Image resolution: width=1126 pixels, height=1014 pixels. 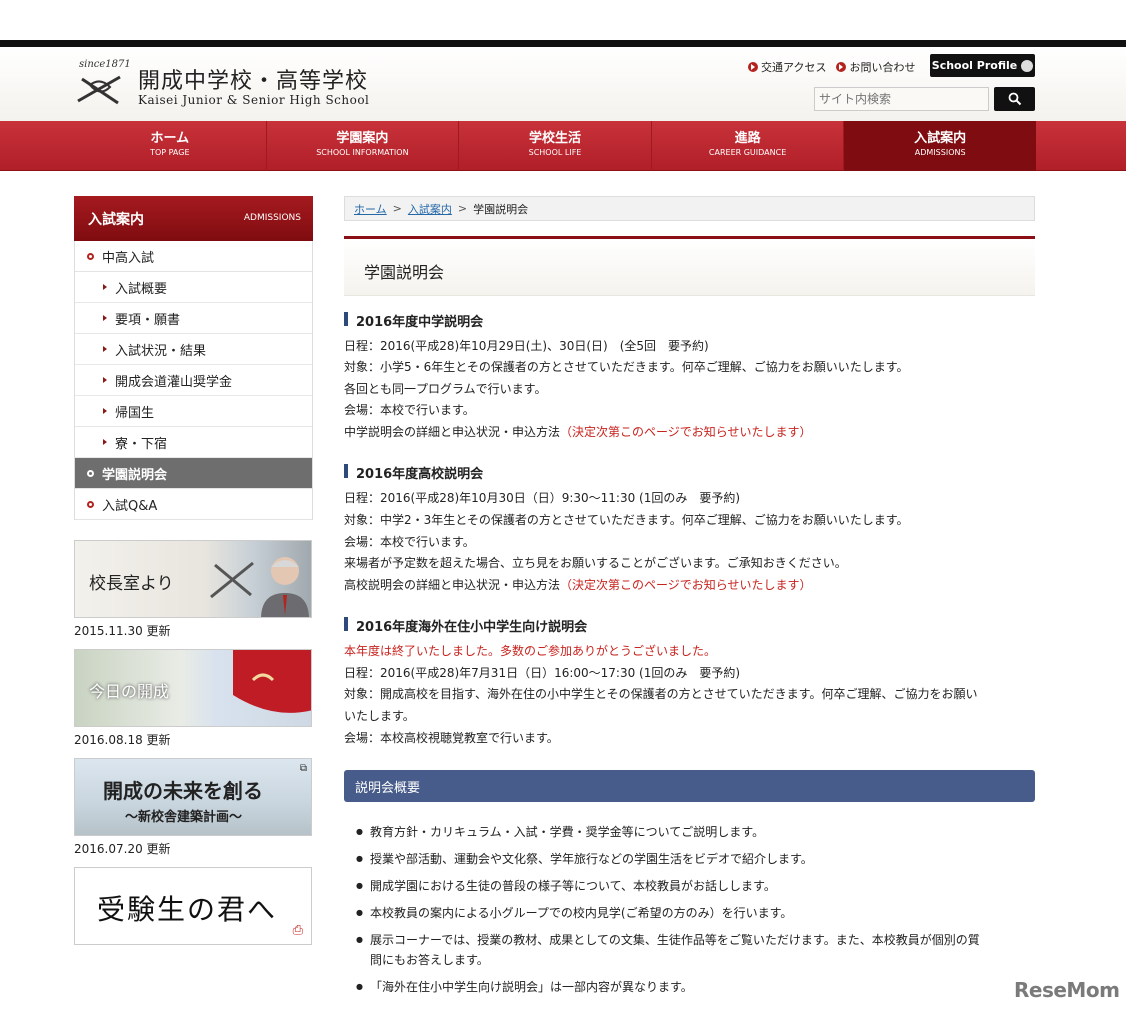 What do you see at coordinates (370, 209) in the screenshot?
I see `breadcrumb-home: ホーム` at bounding box center [370, 209].